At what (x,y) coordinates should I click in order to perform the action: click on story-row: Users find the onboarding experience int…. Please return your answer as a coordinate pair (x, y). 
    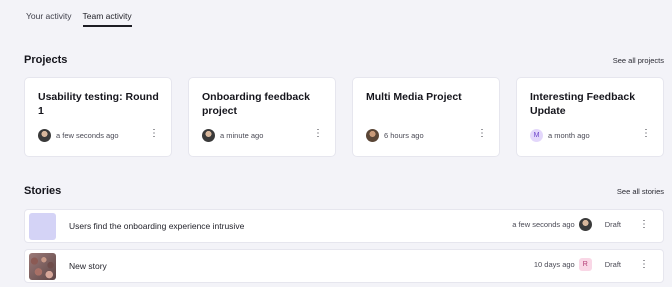
    Looking at the image, I should click on (344, 226).